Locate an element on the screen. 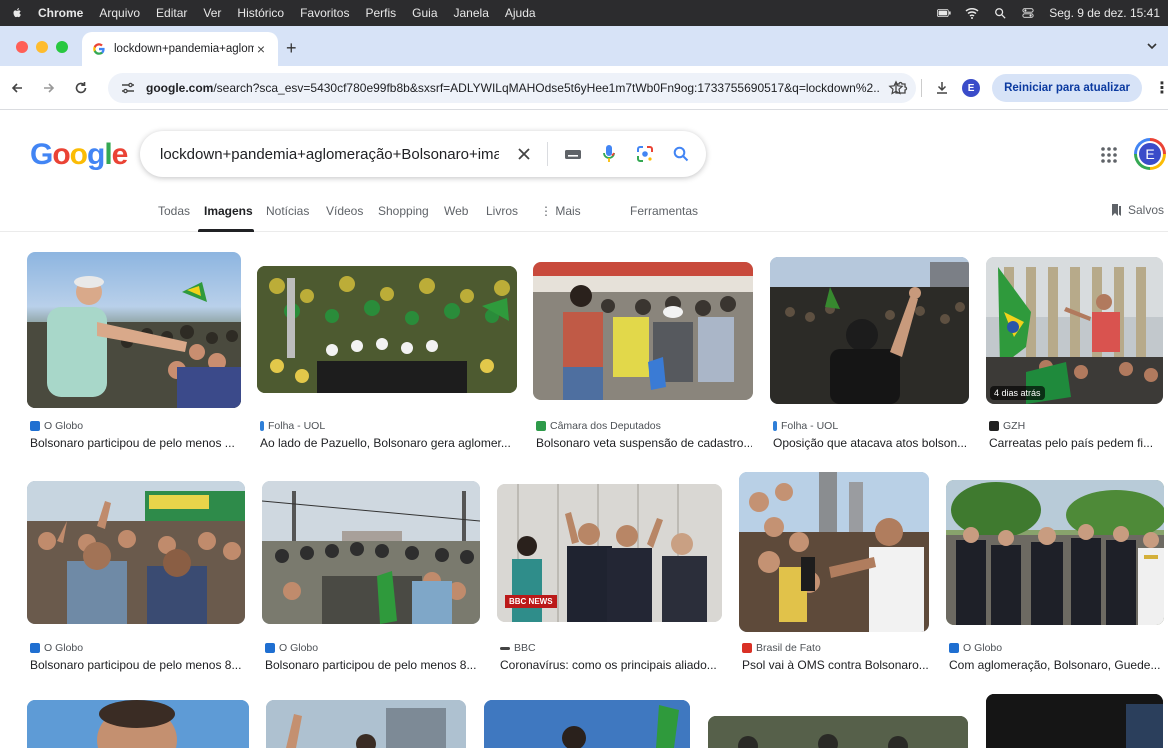 Image resolution: width=1168 pixels, height=748 pixels. tools-button: Ferramentas is located at coordinates (664, 211).